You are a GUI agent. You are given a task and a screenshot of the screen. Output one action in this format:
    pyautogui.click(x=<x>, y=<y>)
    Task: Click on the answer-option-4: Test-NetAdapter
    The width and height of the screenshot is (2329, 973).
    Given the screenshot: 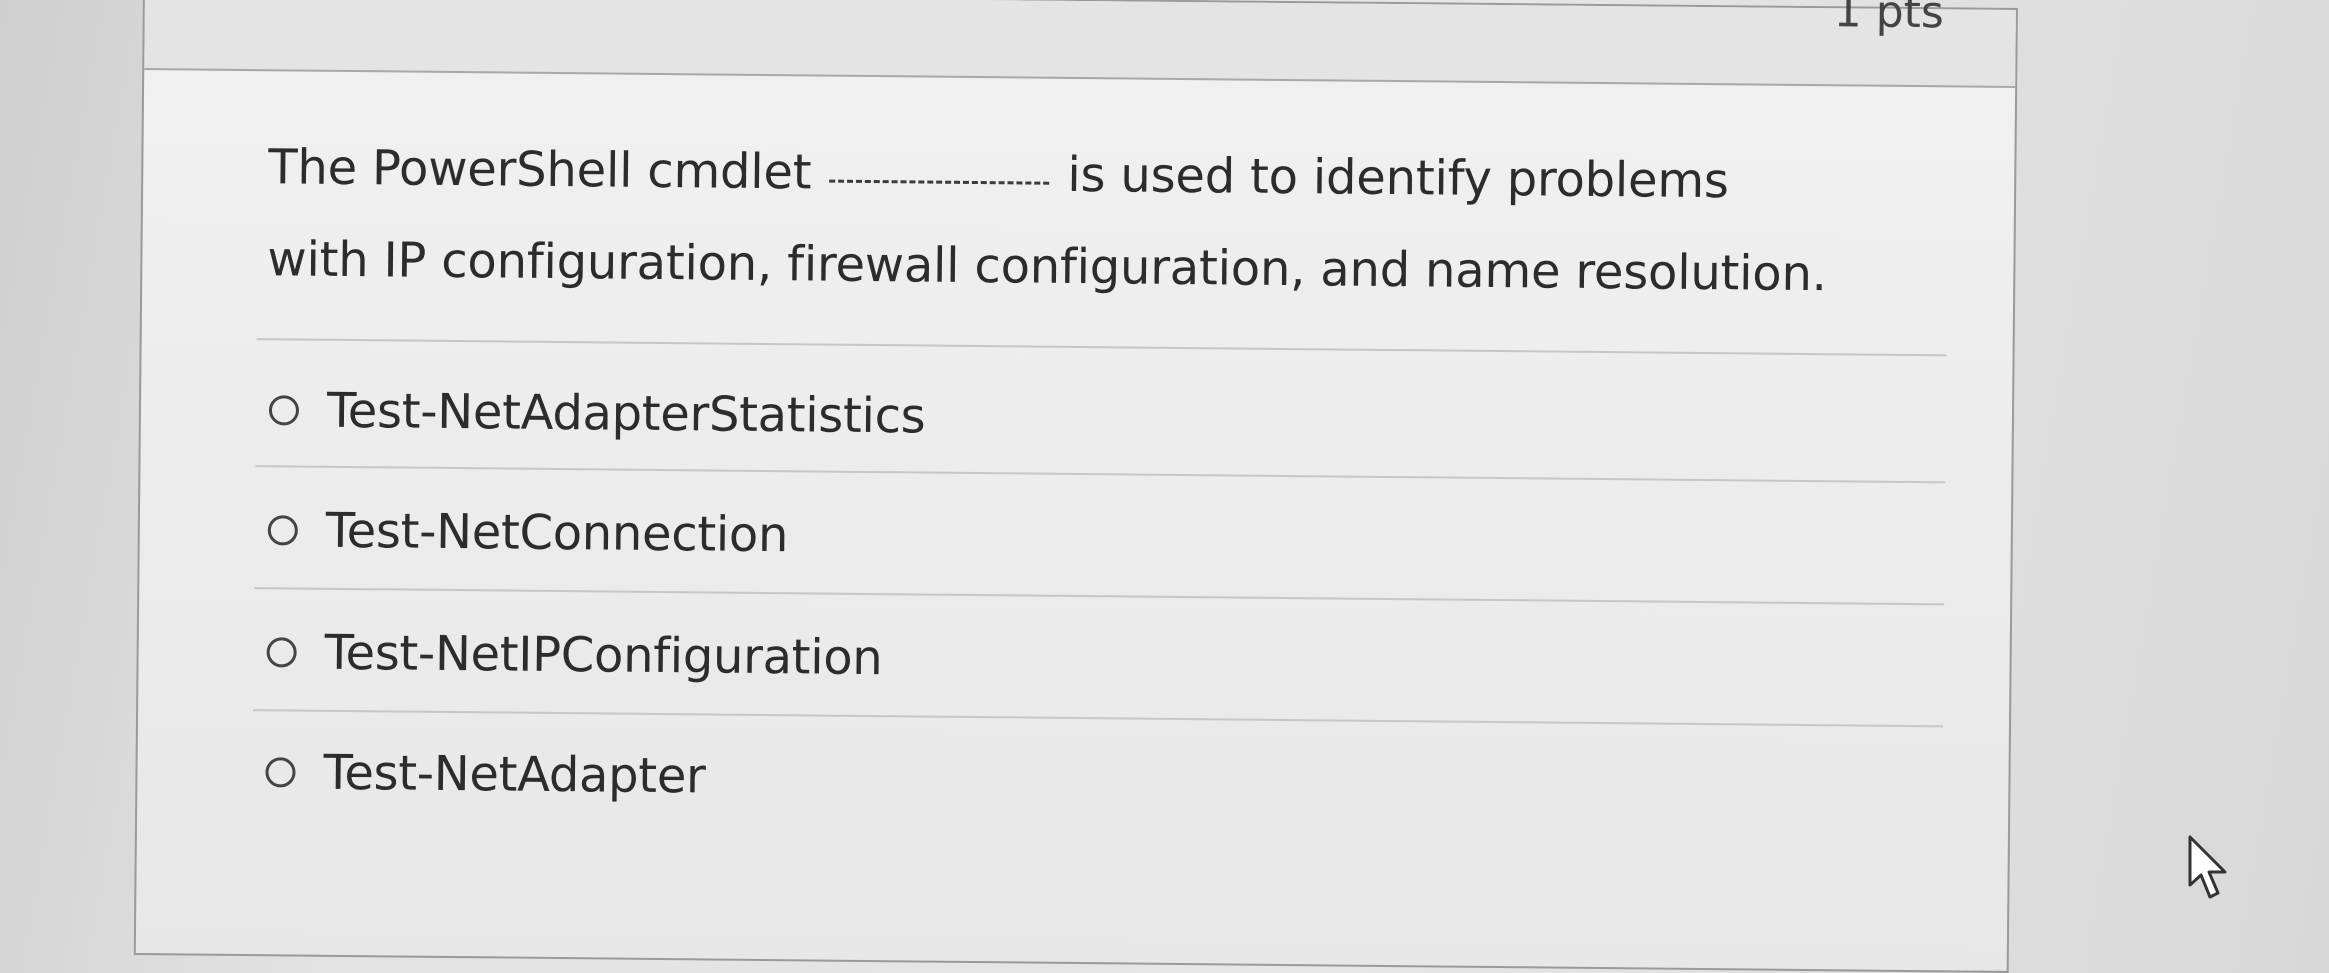 What is the action you would take?
    pyautogui.click(x=485, y=774)
    